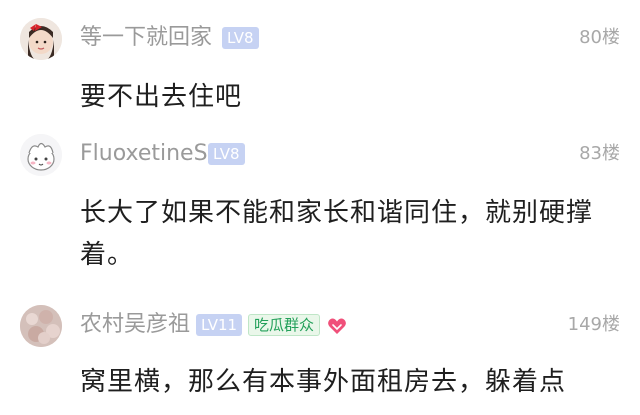 This screenshot has height=415, width=640. What do you see at coordinates (337, 234) in the screenshot?
I see `comment-text: 长大了如果不能和家长和谐同住，就别硬撑着。` at bounding box center [337, 234].